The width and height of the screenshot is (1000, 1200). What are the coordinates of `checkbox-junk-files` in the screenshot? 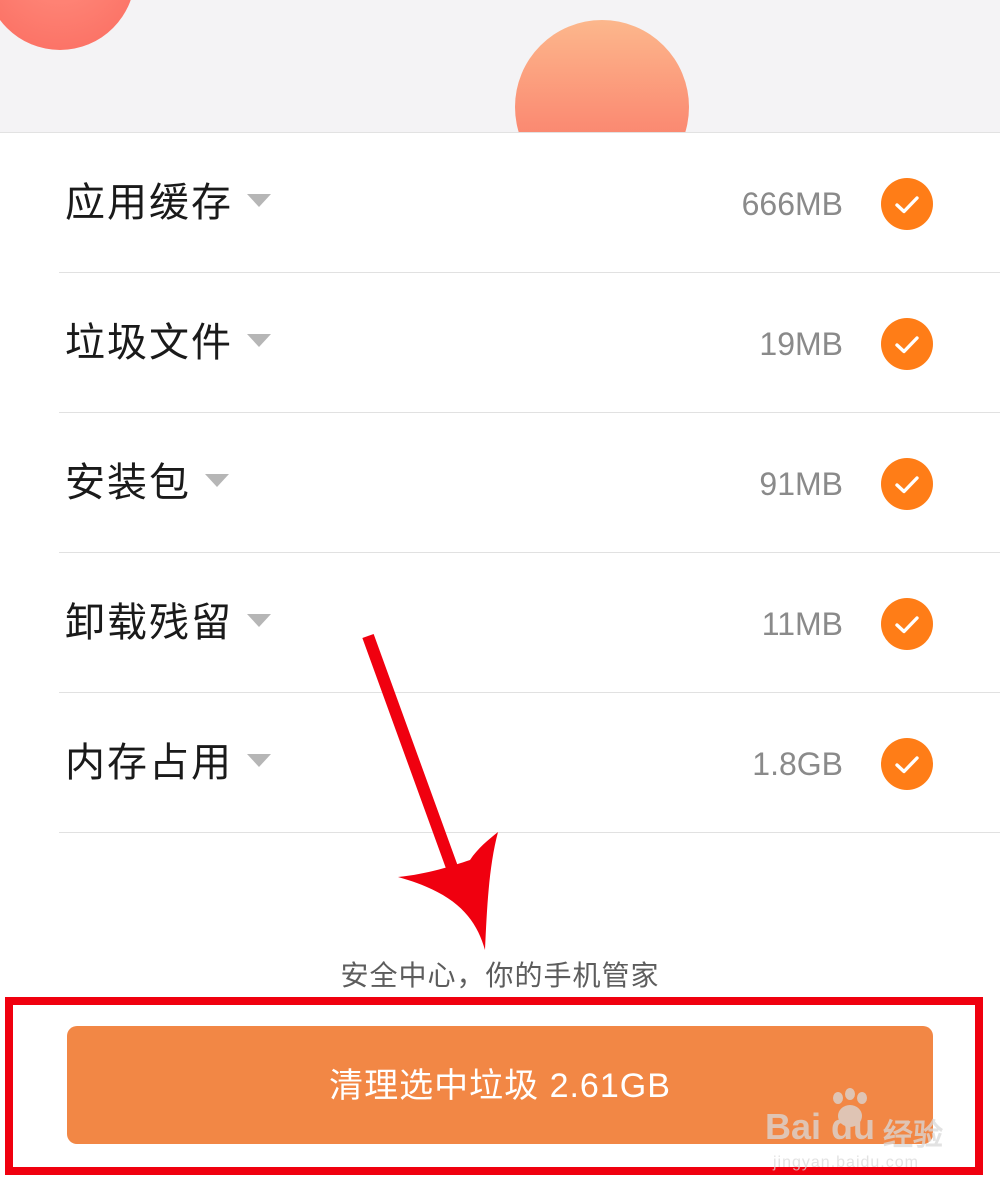 It's located at (907, 344).